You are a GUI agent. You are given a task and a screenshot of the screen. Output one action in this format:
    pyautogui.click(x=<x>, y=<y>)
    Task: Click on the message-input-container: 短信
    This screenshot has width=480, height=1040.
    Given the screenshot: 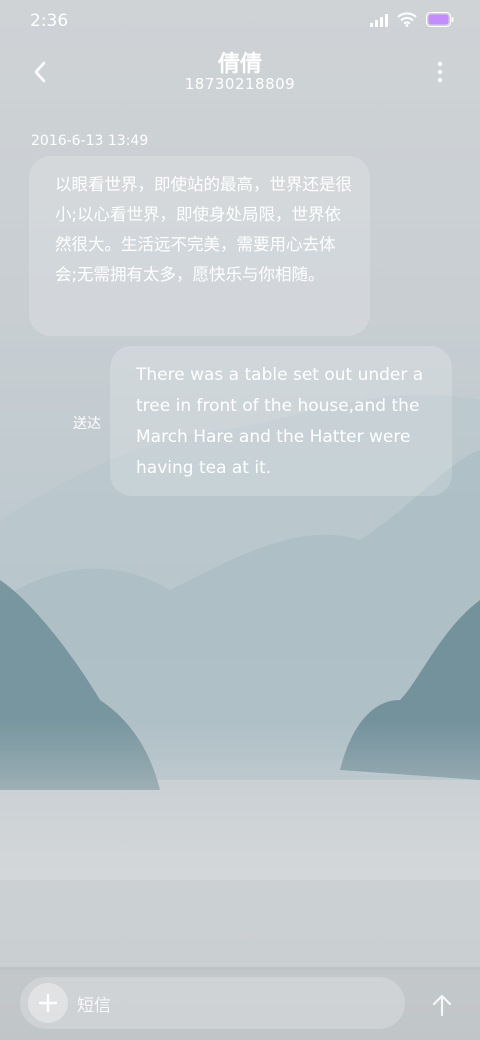 What is the action you would take?
    pyautogui.click(x=212, y=1003)
    